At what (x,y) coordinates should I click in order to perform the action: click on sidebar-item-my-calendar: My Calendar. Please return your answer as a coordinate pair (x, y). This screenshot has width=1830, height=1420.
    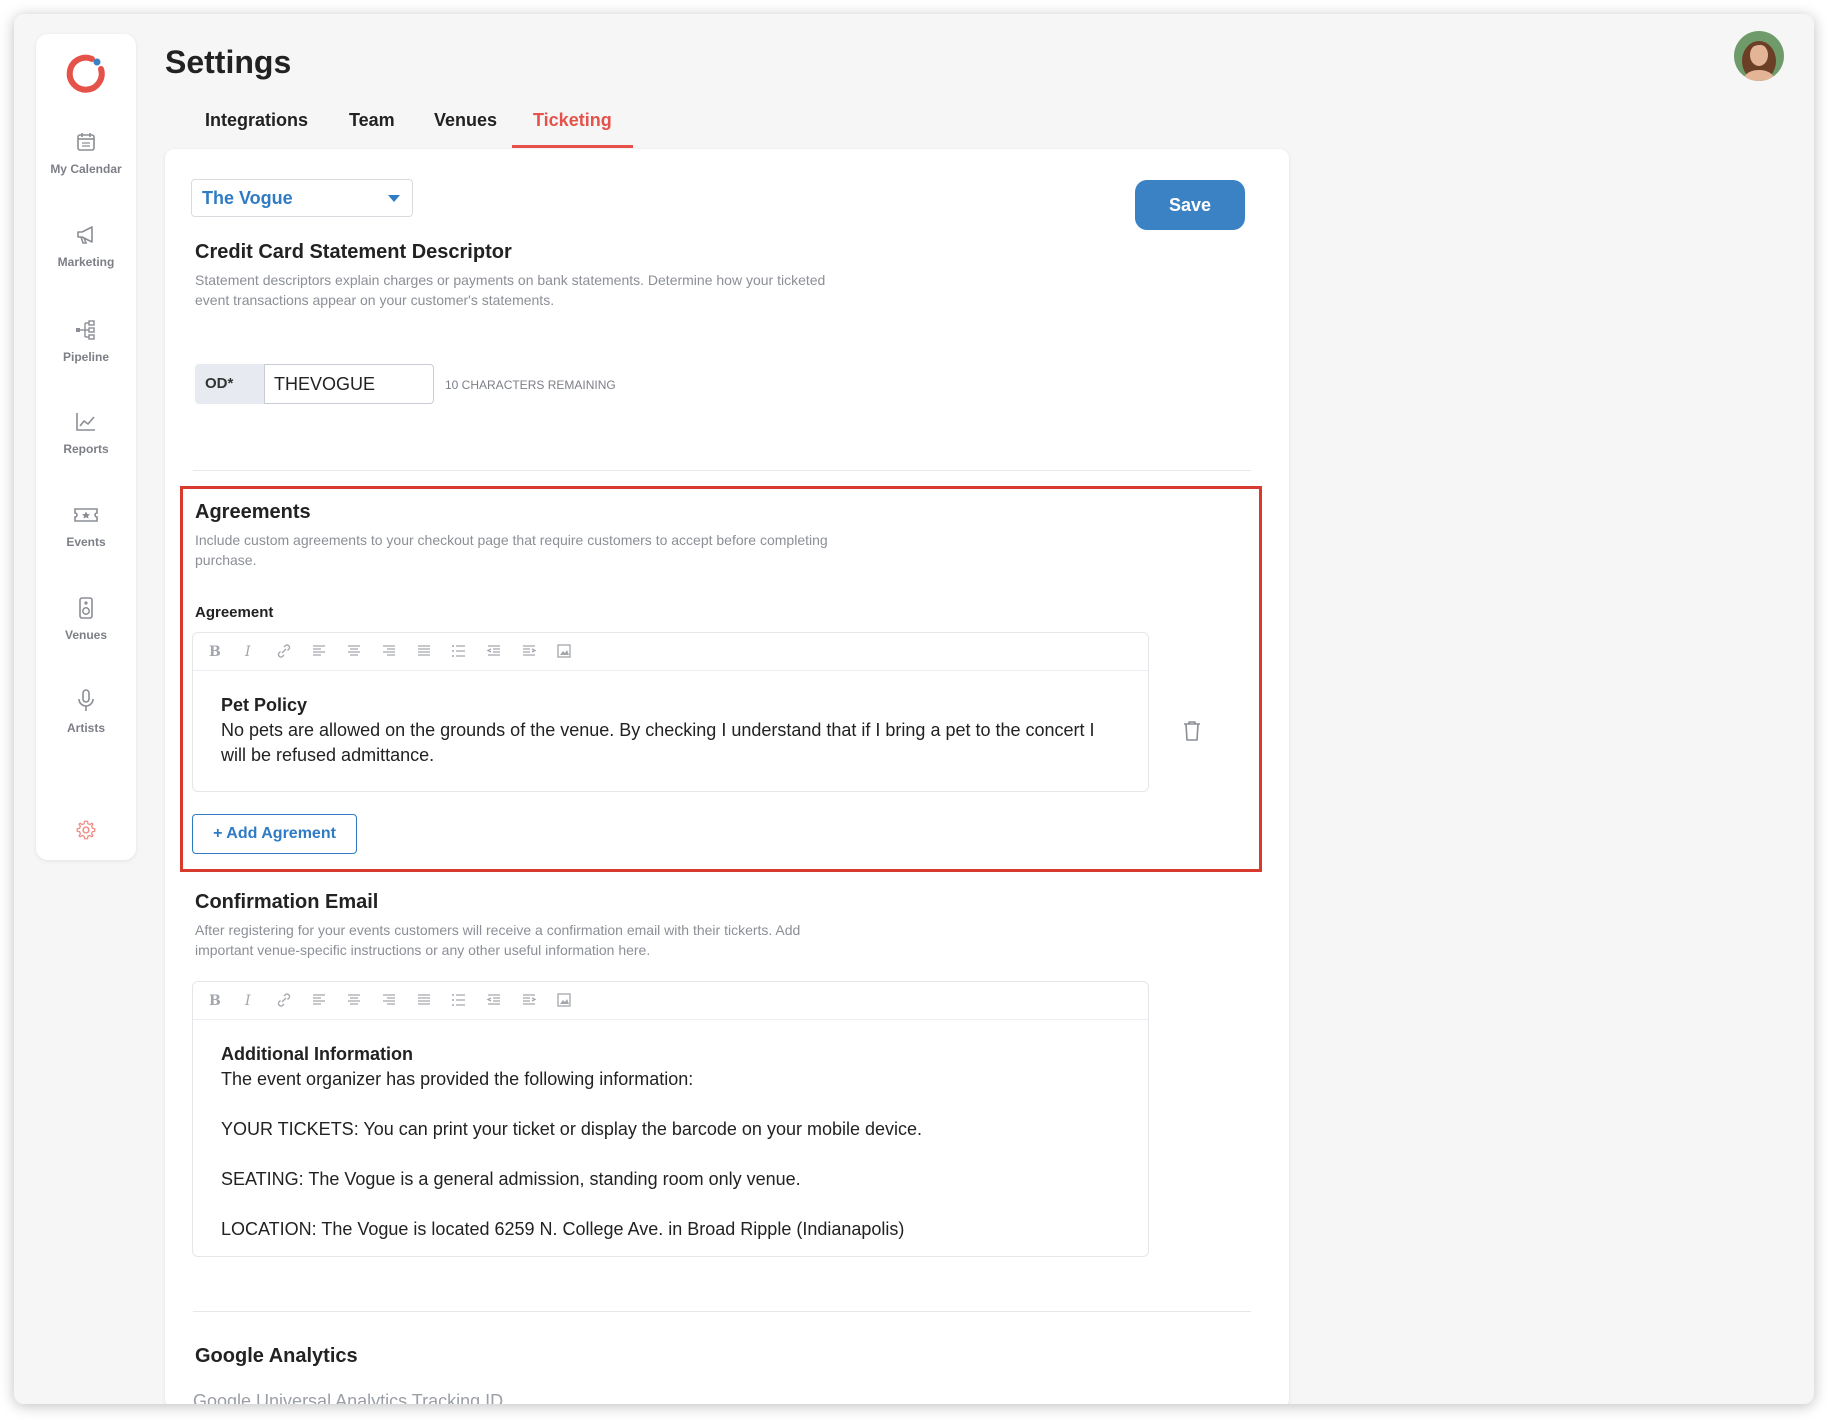
    Looking at the image, I should click on (86, 153).